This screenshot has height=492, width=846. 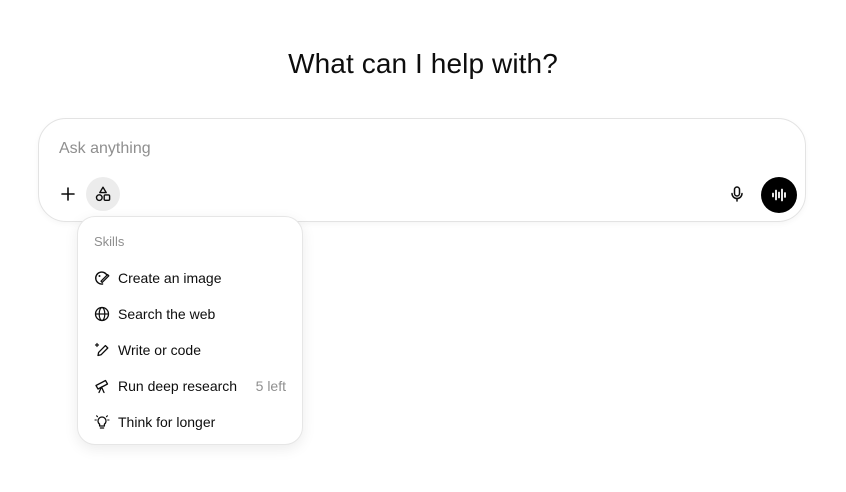 What do you see at coordinates (102, 278) in the screenshot?
I see `image-brush-icon` at bounding box center [102, 278].